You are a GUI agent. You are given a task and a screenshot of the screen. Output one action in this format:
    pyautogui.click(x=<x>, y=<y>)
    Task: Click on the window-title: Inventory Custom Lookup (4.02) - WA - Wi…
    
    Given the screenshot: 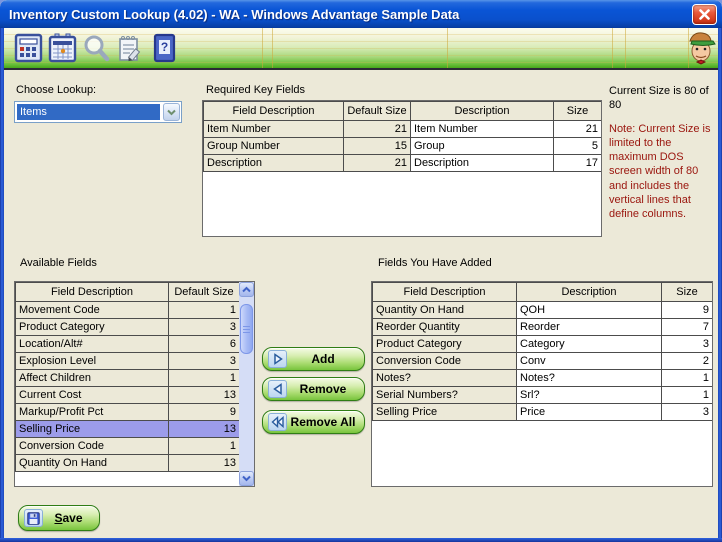 What is the action you would take?
    pyautogui.click(x=234, y=14)
    